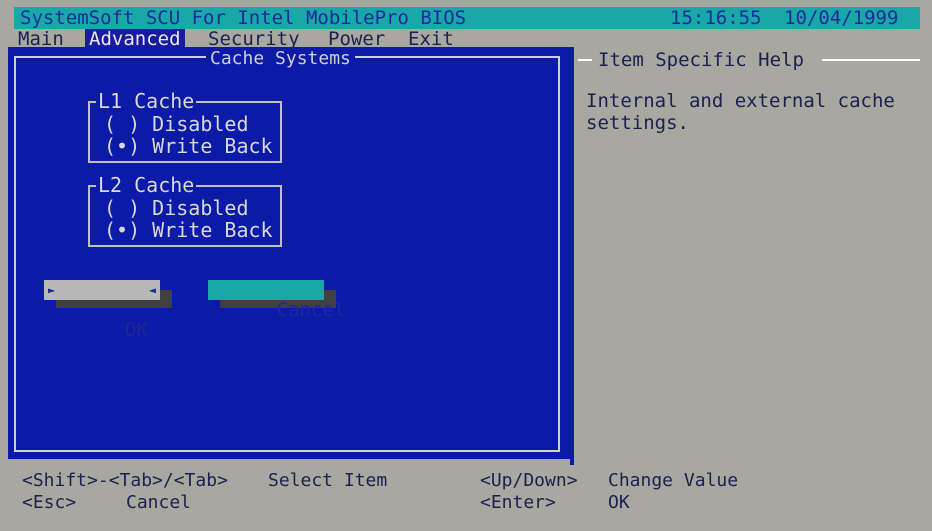 The height and width of the screenshot is (531, 932). I want to click on clock-date: 10/04/1999, so click(841, 18).